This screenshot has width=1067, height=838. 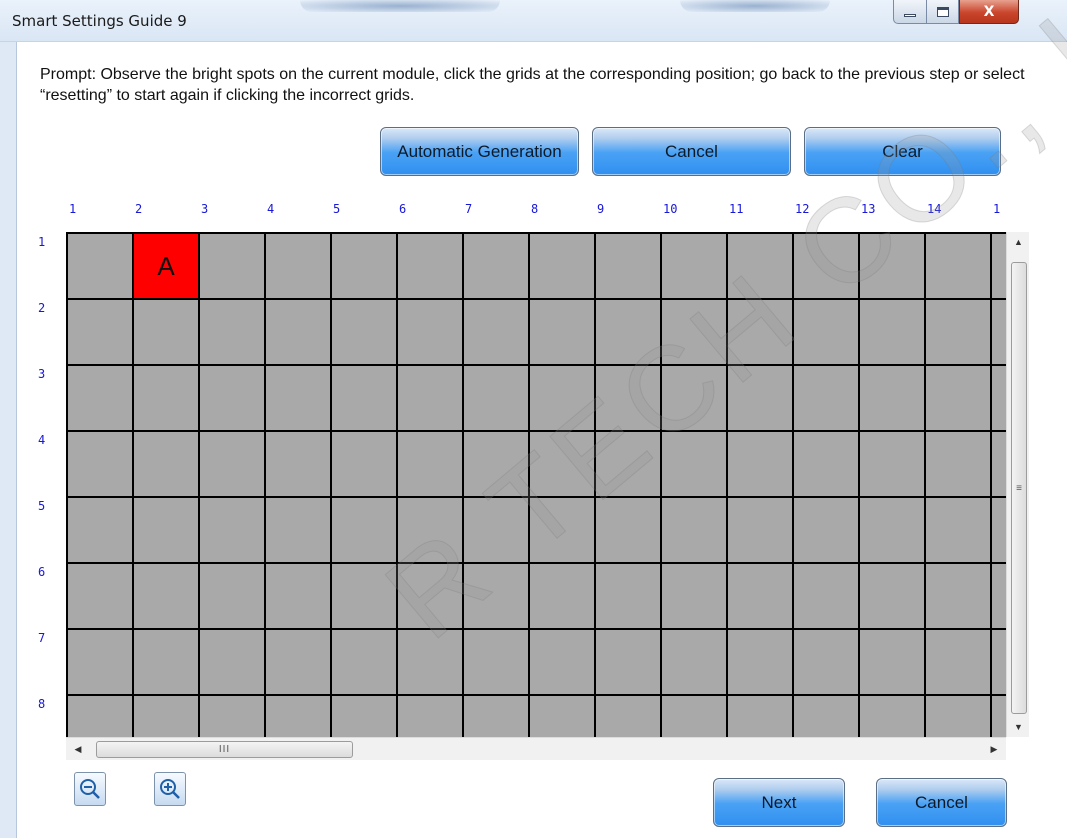 What do you see at coordinates (941, 802) in the screenshot?
I see `footer-cancel-button: Cancel` at bounding box center [941, 802].